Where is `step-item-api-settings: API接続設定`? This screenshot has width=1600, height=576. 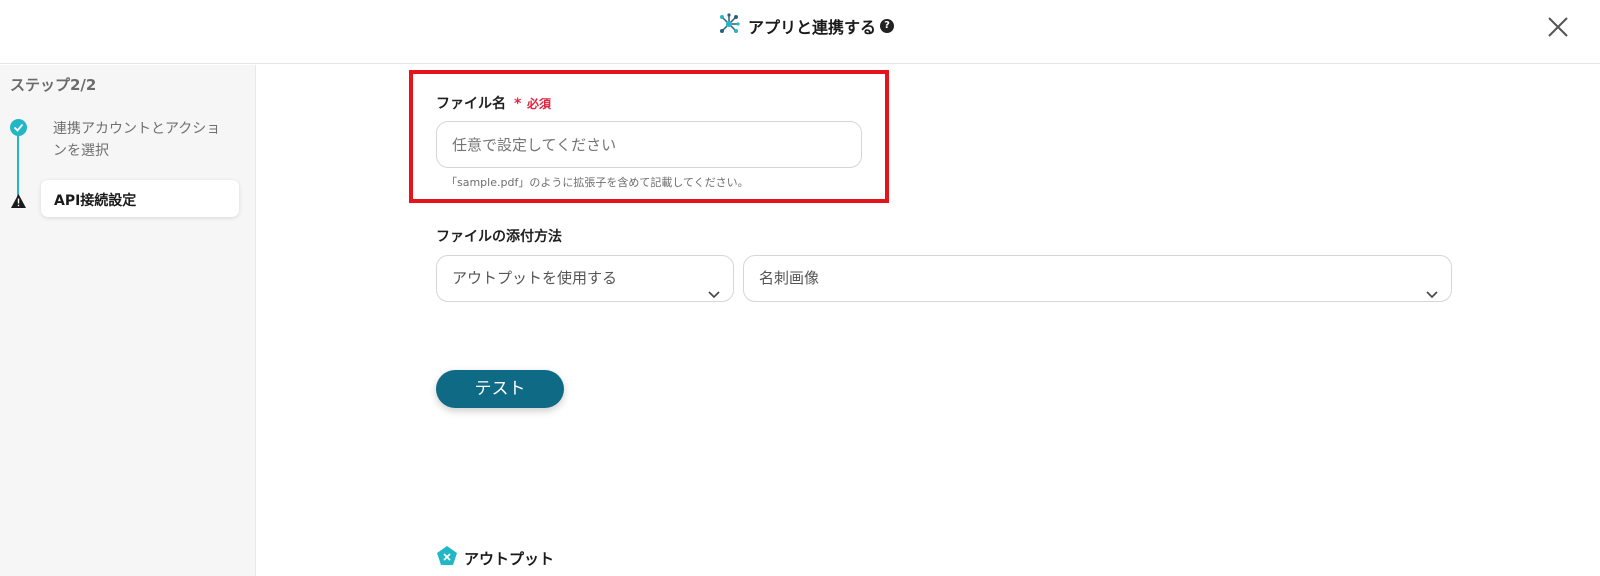 step-item-api-settings: API接続設定 is located at coordinates (140, 198).